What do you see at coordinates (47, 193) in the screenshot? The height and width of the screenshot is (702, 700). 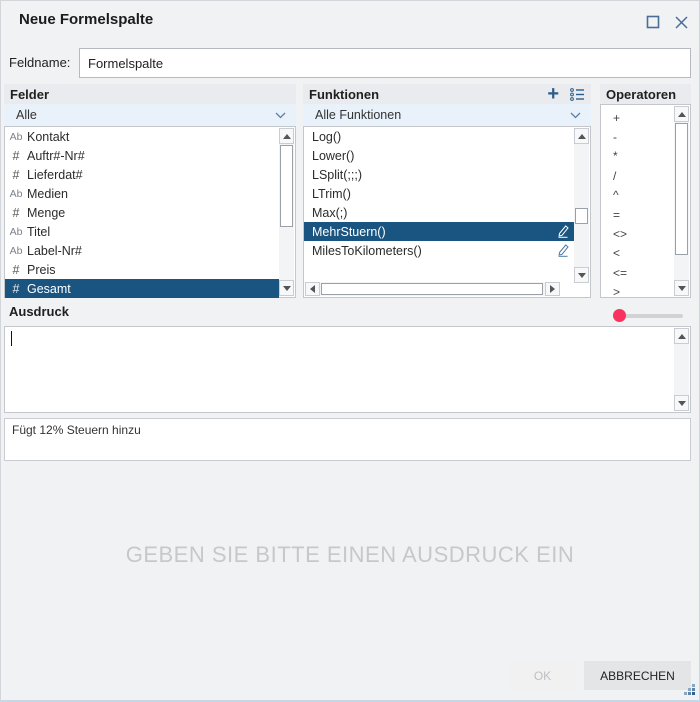 I see `field-item-label: Medien` at bounding box center [47, 193].